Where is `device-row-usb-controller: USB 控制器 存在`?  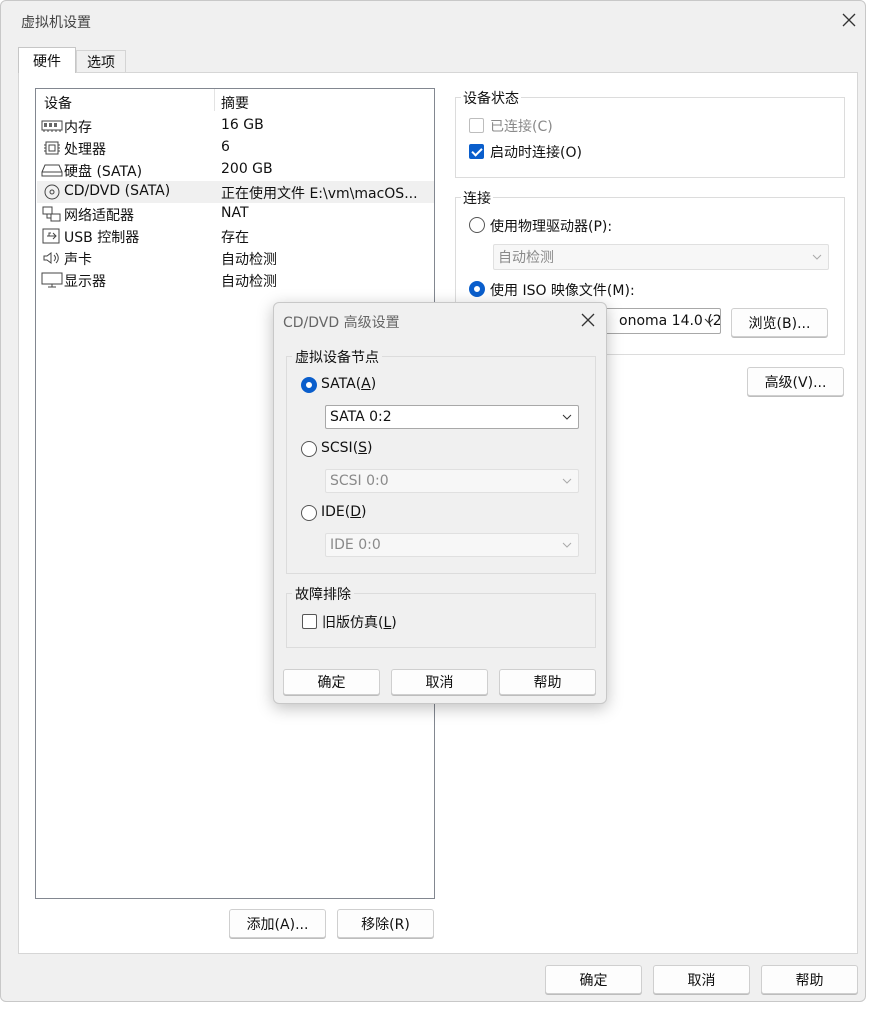 device-row-usb-controller: USB 控制器 存在 is located at coordinates (235, 236).